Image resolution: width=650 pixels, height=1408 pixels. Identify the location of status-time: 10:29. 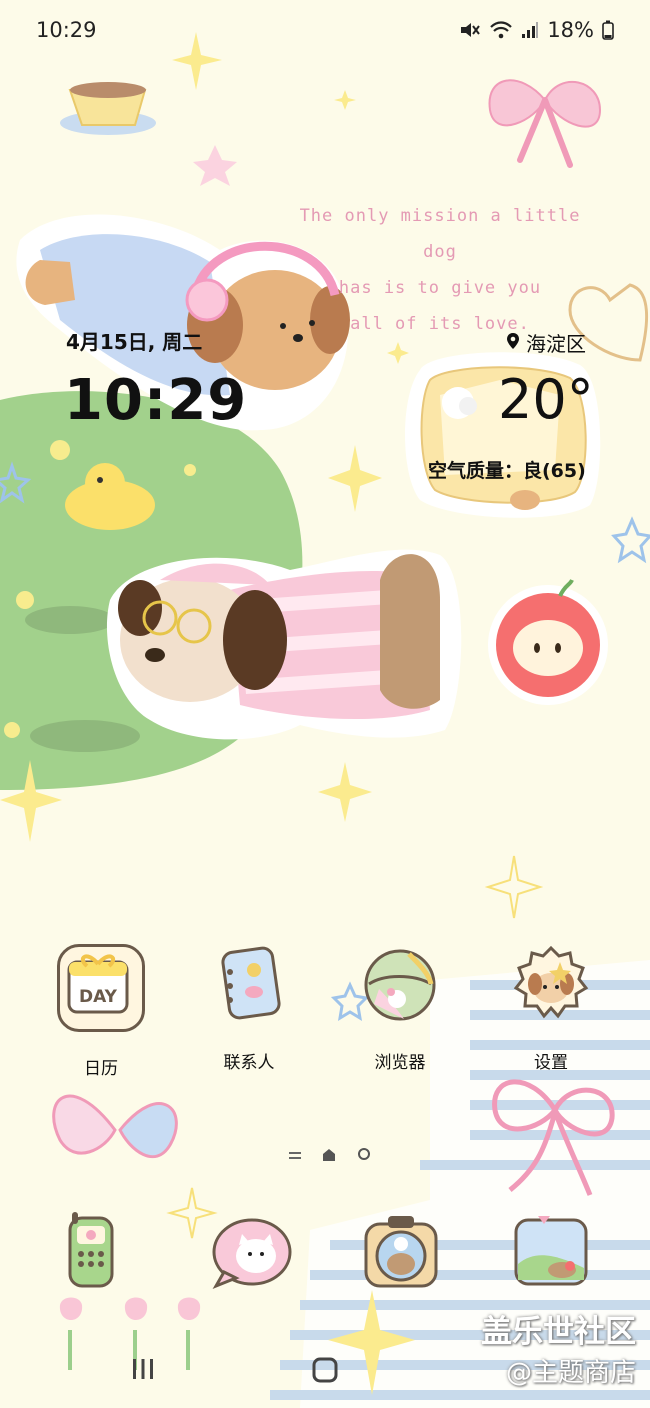
(66, 30).